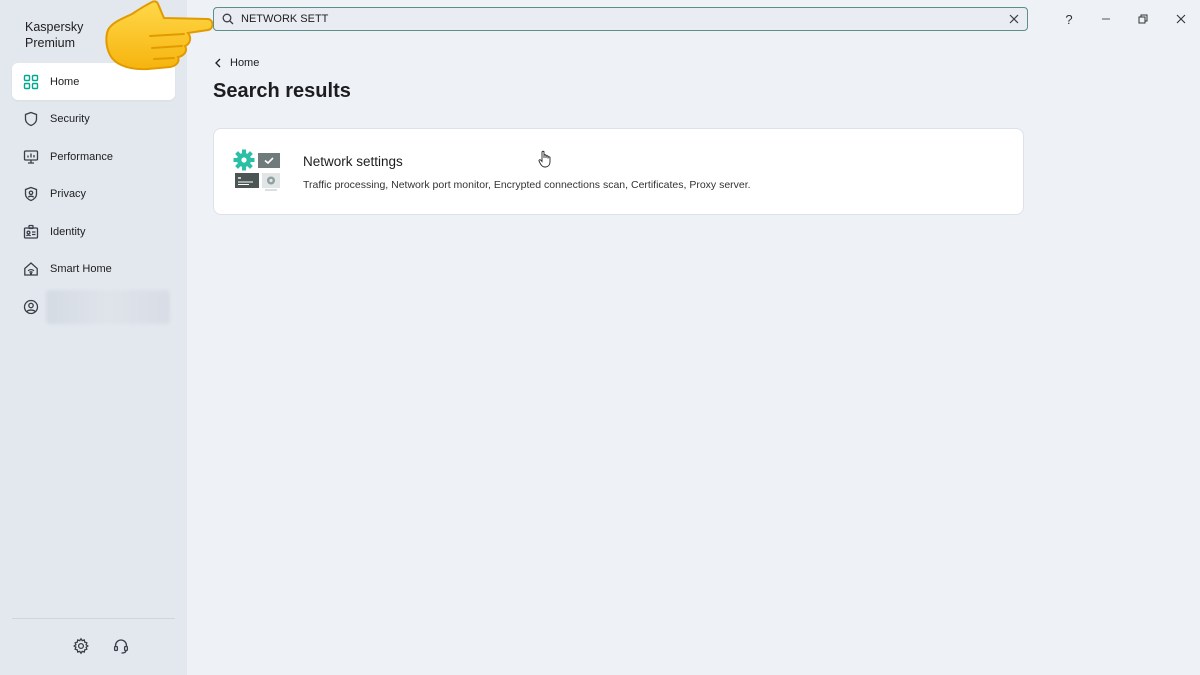 This screenshot has height=675, width=1200. Describe the element at coordinates (31, 269) in the screenshot. I see `smart-home-icon` at that location.